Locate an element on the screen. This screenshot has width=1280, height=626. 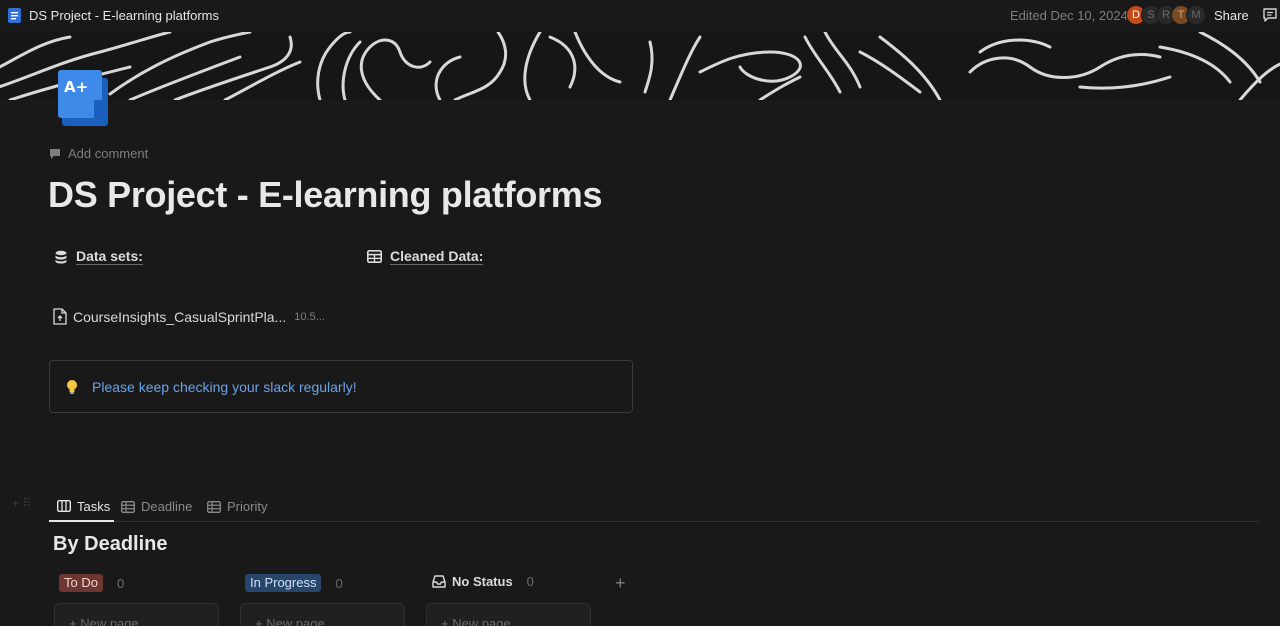
tab-label: Deadline is located at coordinates (167, 506).